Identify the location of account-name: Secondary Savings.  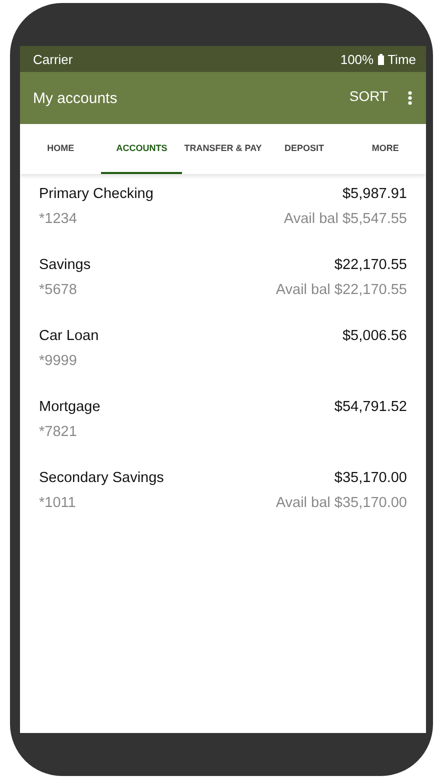
(157, 480).